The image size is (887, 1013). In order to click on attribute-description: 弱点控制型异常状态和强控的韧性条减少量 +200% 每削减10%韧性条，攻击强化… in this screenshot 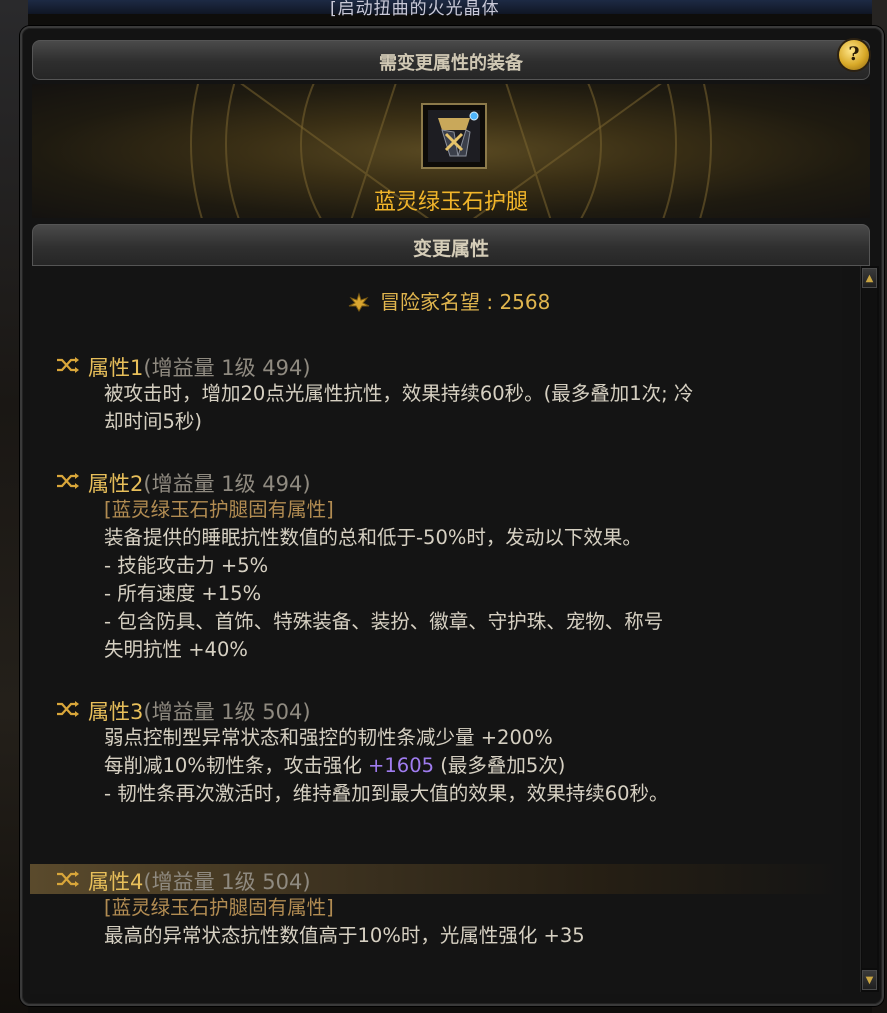, I will do `click(436, 766)`.